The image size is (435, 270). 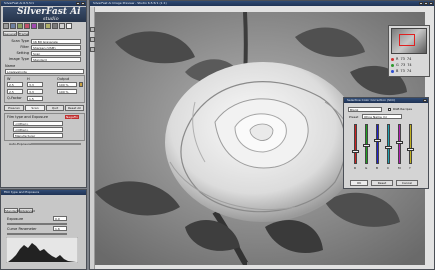 What do you see at coordinates (14, 108) in the screenshot?
I see `prescan-button: Prescan` at bounding box center [14, 108].